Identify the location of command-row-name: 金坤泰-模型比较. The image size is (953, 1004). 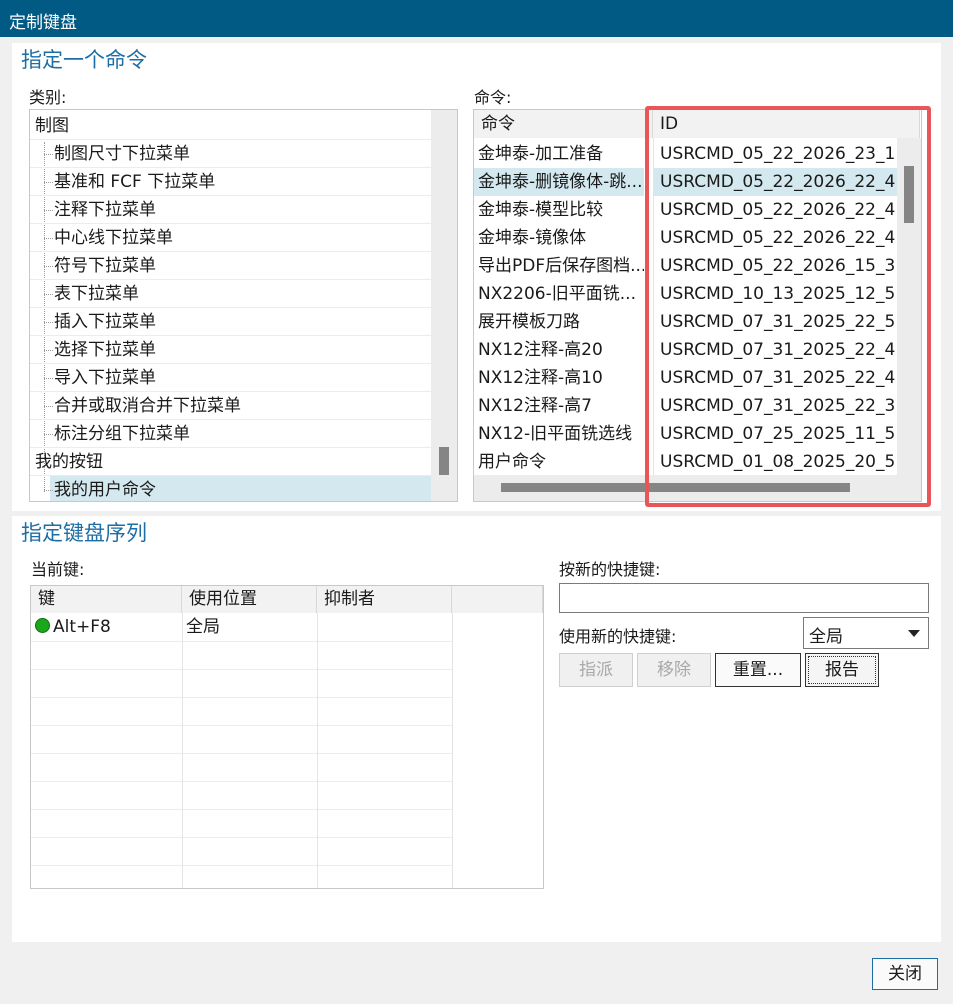
(559, 210).